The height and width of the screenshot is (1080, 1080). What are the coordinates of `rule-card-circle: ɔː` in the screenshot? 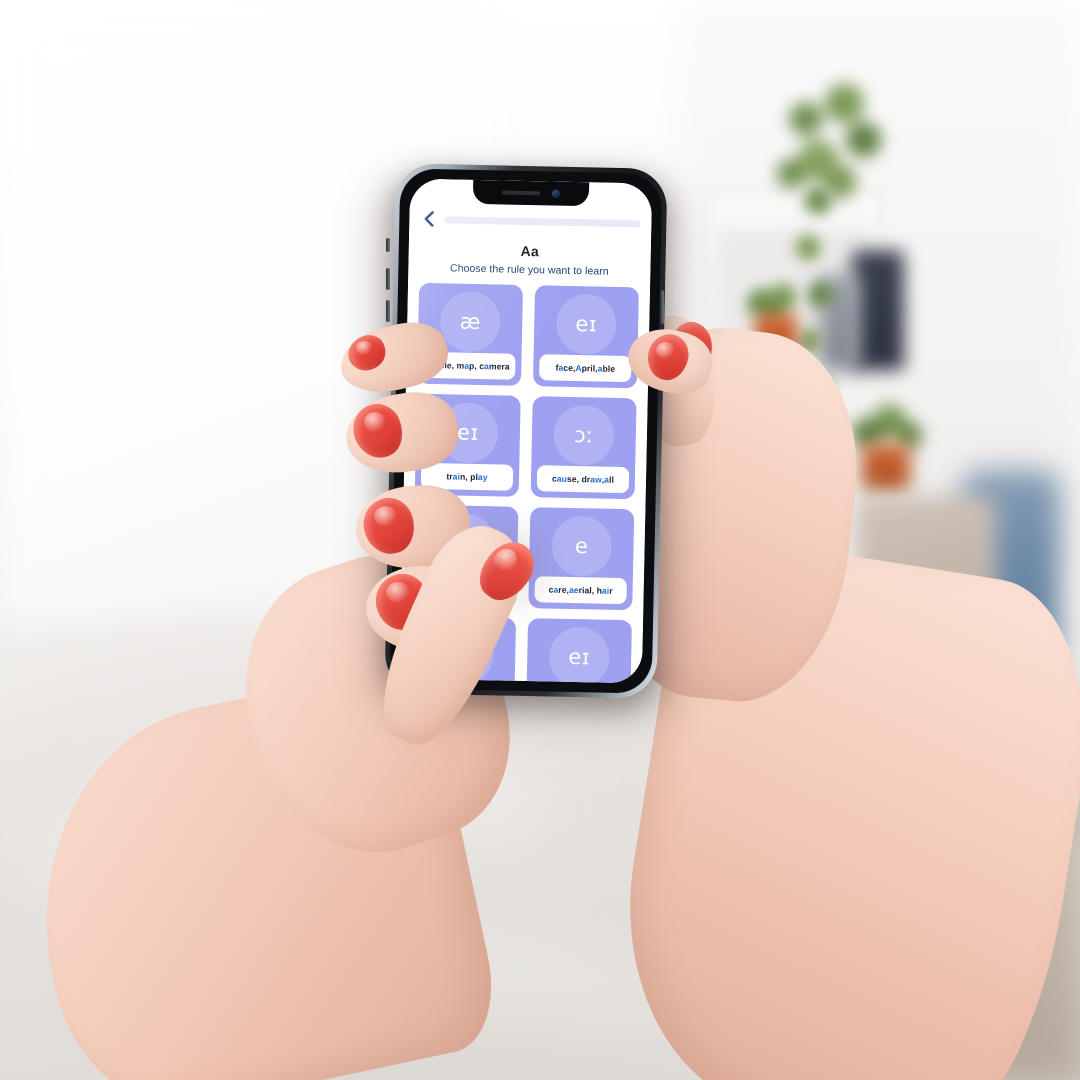 It's located at (584, 435).